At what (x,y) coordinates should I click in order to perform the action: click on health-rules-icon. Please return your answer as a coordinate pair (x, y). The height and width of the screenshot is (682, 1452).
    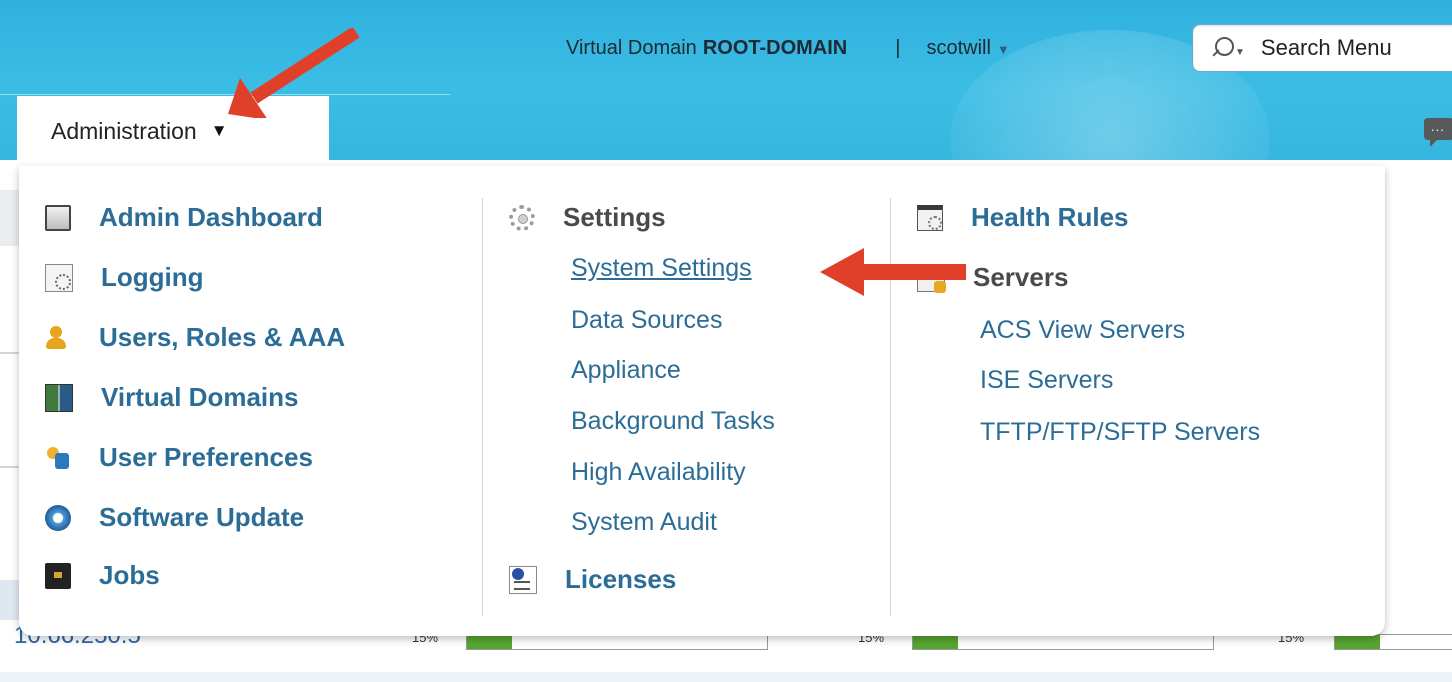
    Looking at the image, I should click on (930, 217).